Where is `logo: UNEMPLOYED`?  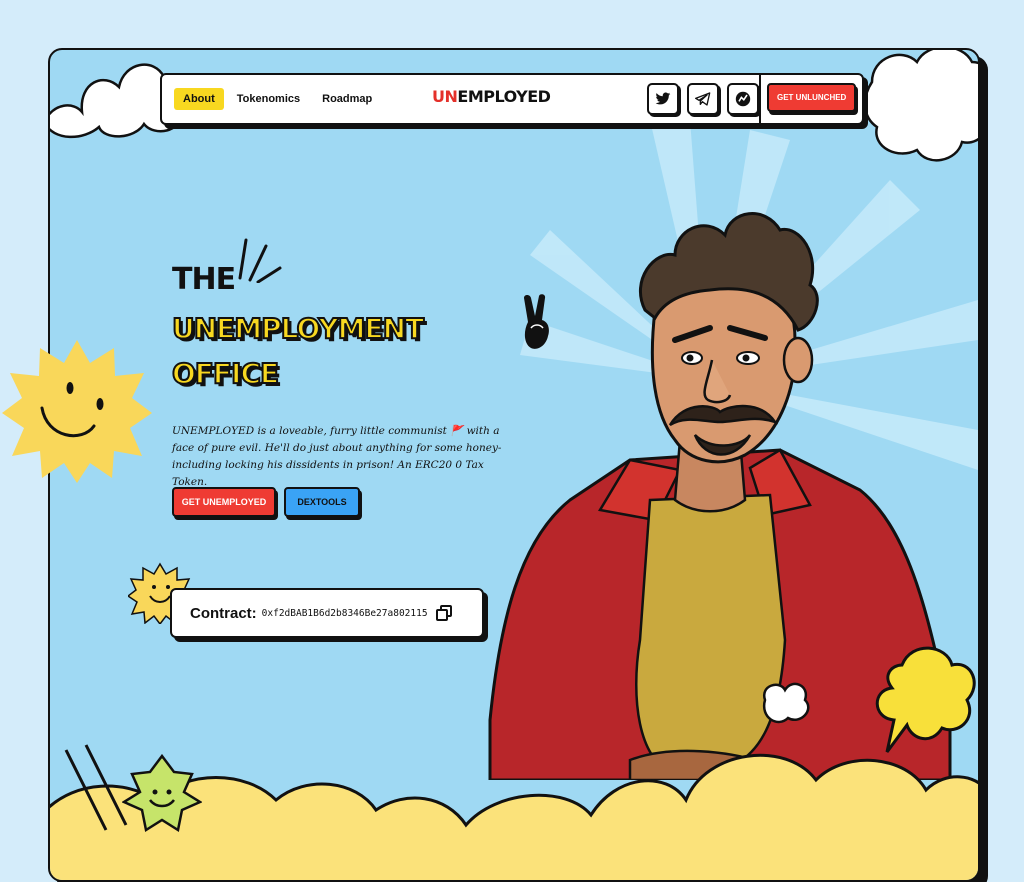
logo: UNEMPLOYED is located at coordinates (491, 96).